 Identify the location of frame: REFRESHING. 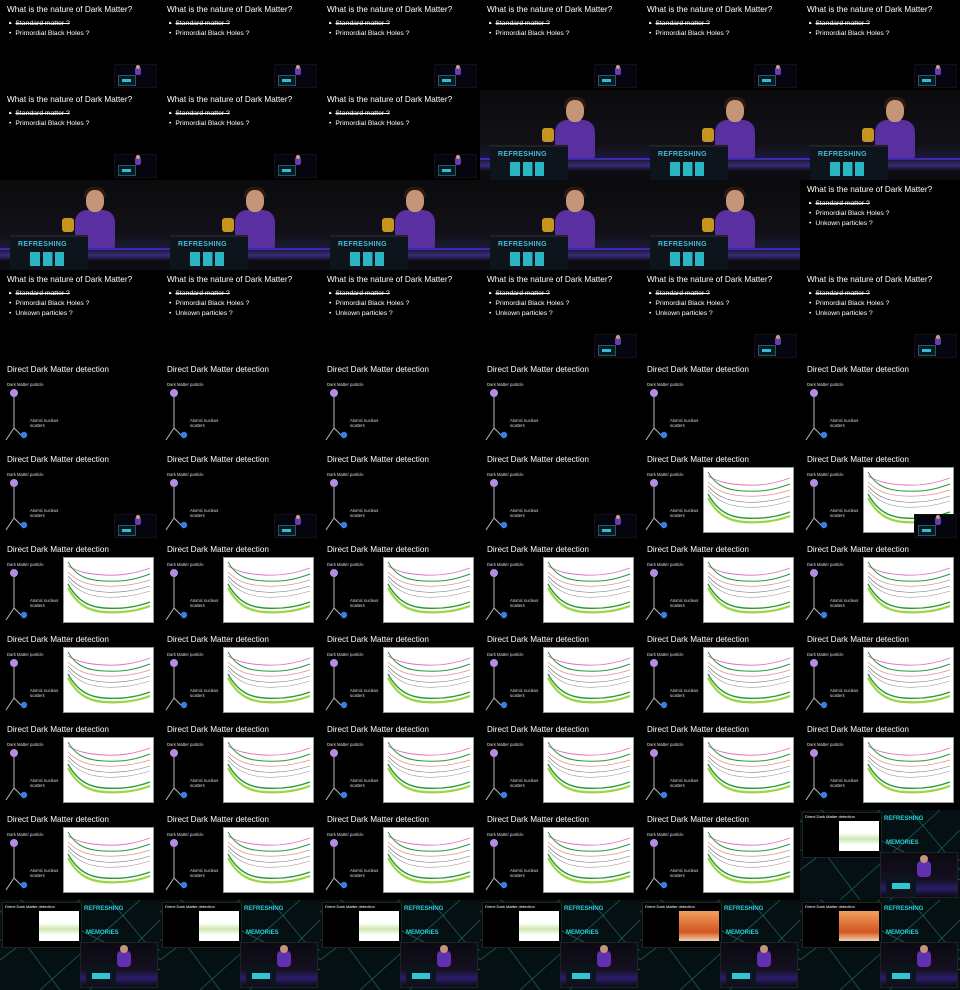
(240, 225).